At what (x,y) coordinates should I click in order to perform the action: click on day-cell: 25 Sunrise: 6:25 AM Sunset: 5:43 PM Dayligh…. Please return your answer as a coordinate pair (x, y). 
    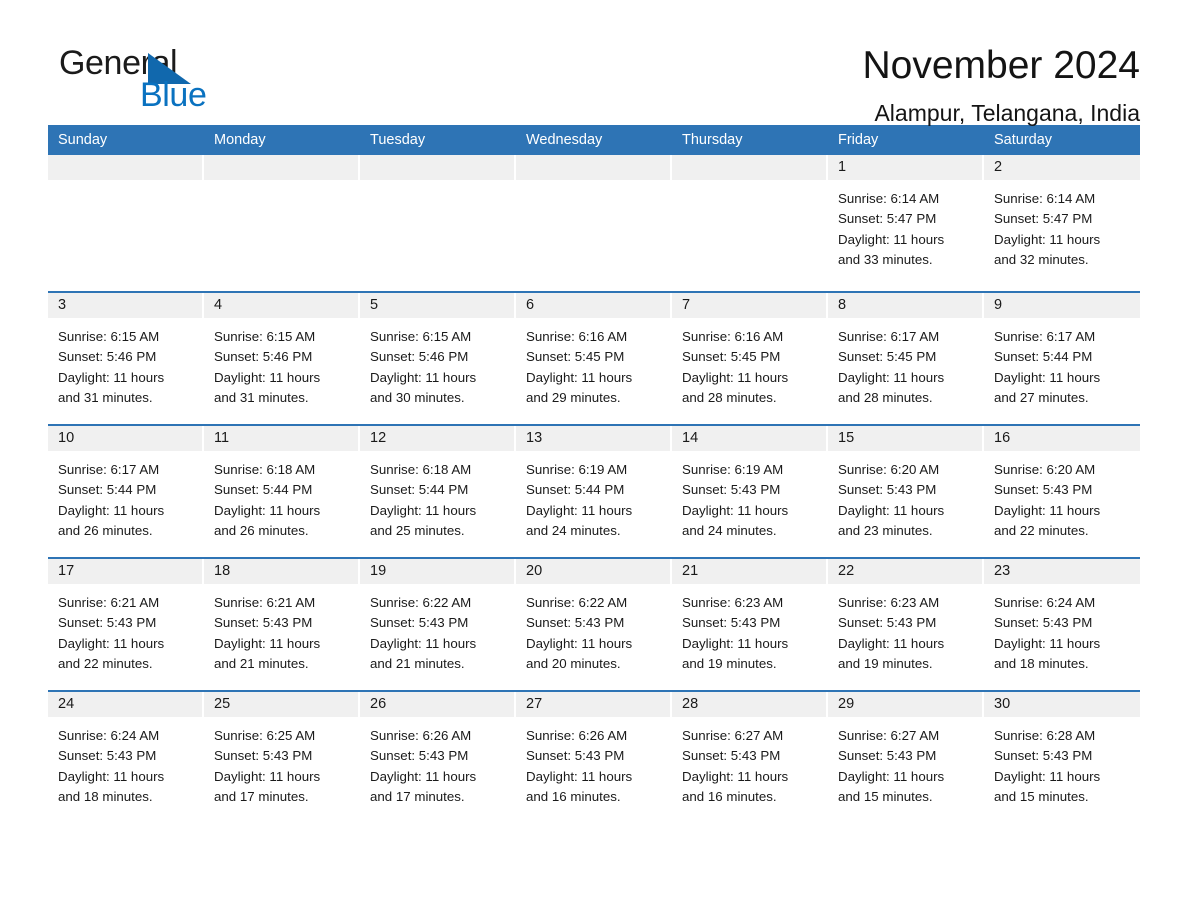
    Looking at the image, I should click on (282, 757).